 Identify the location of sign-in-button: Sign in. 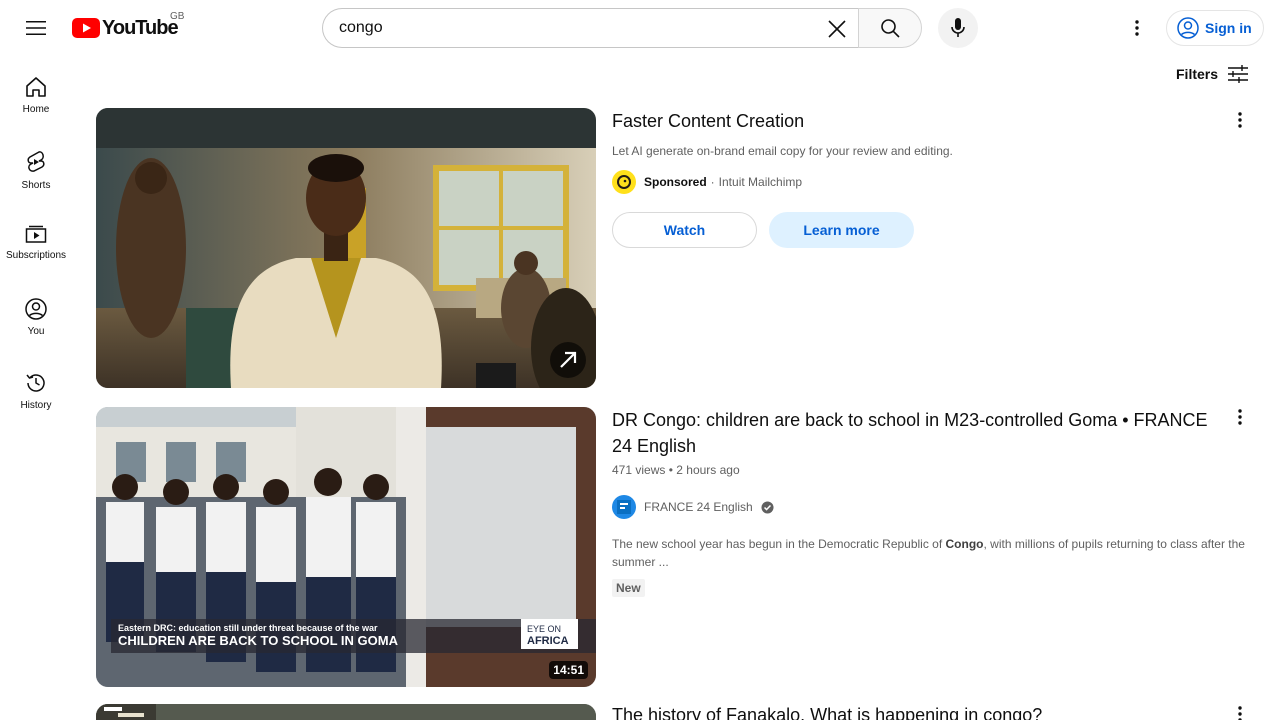
(1215, 28).